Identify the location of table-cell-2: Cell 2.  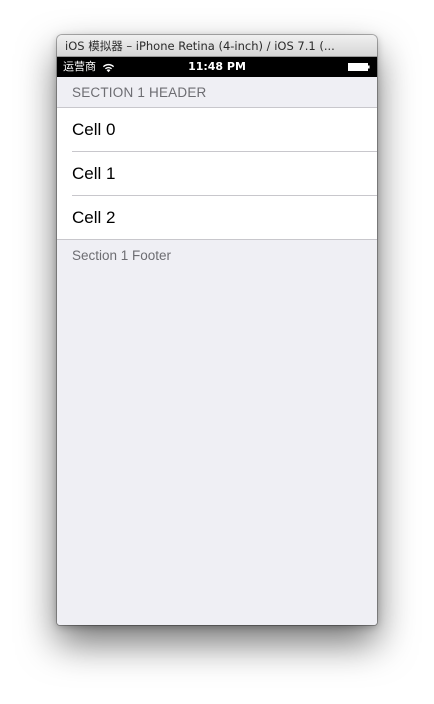
(217, 217).